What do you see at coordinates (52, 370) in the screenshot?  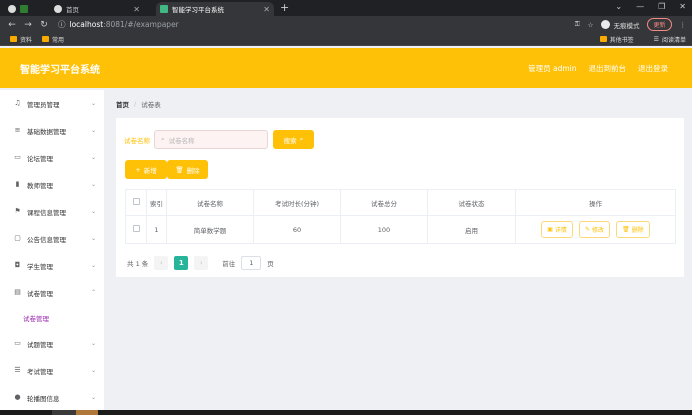 I see `sidebar-item-exam: ☰ 考试管理 ⌄` at bounding box center [52, 370].